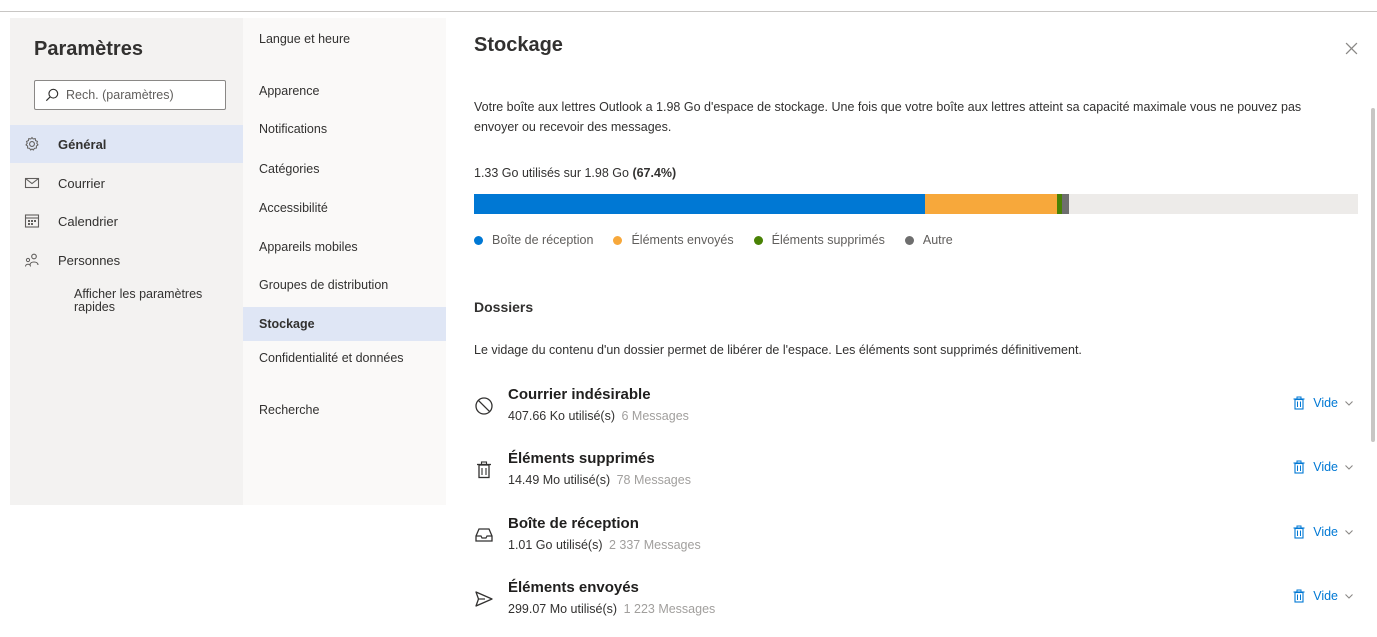 This screenshot has height=637, width=1377. I want to click on subnav-item-distribution-groups: Groupes de distribution, so click(347, 285).